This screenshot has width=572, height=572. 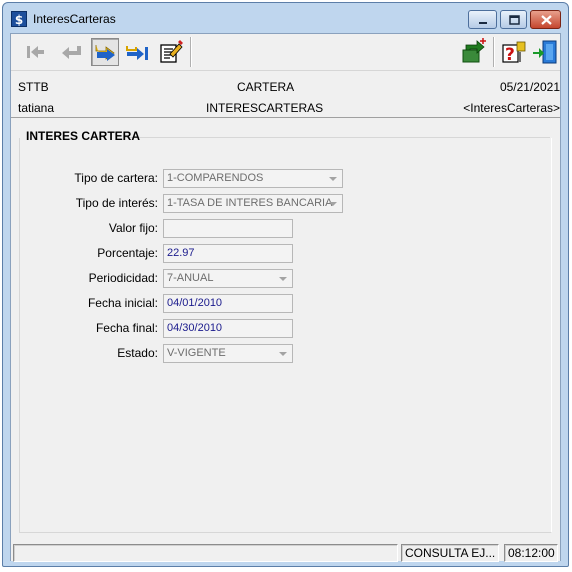 I want to click on back-help-icon, so click(x=474, y=50).